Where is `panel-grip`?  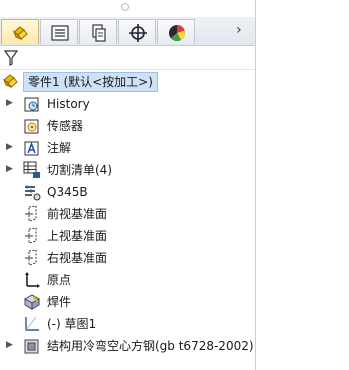 panel-grip is located at coordinates (125, 7).